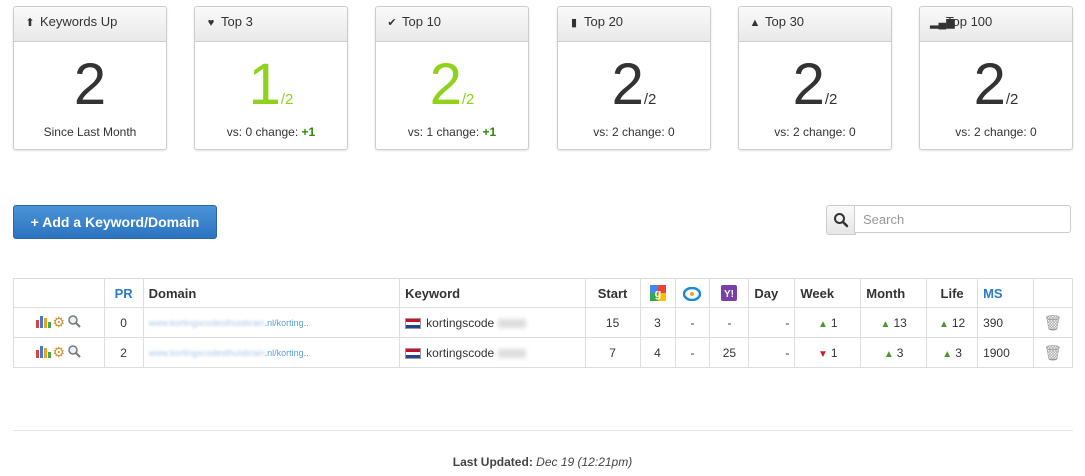 This screenshot has height=476, width=1085. I want to click on yahoo-rank-cell: -, so click(729, 322).